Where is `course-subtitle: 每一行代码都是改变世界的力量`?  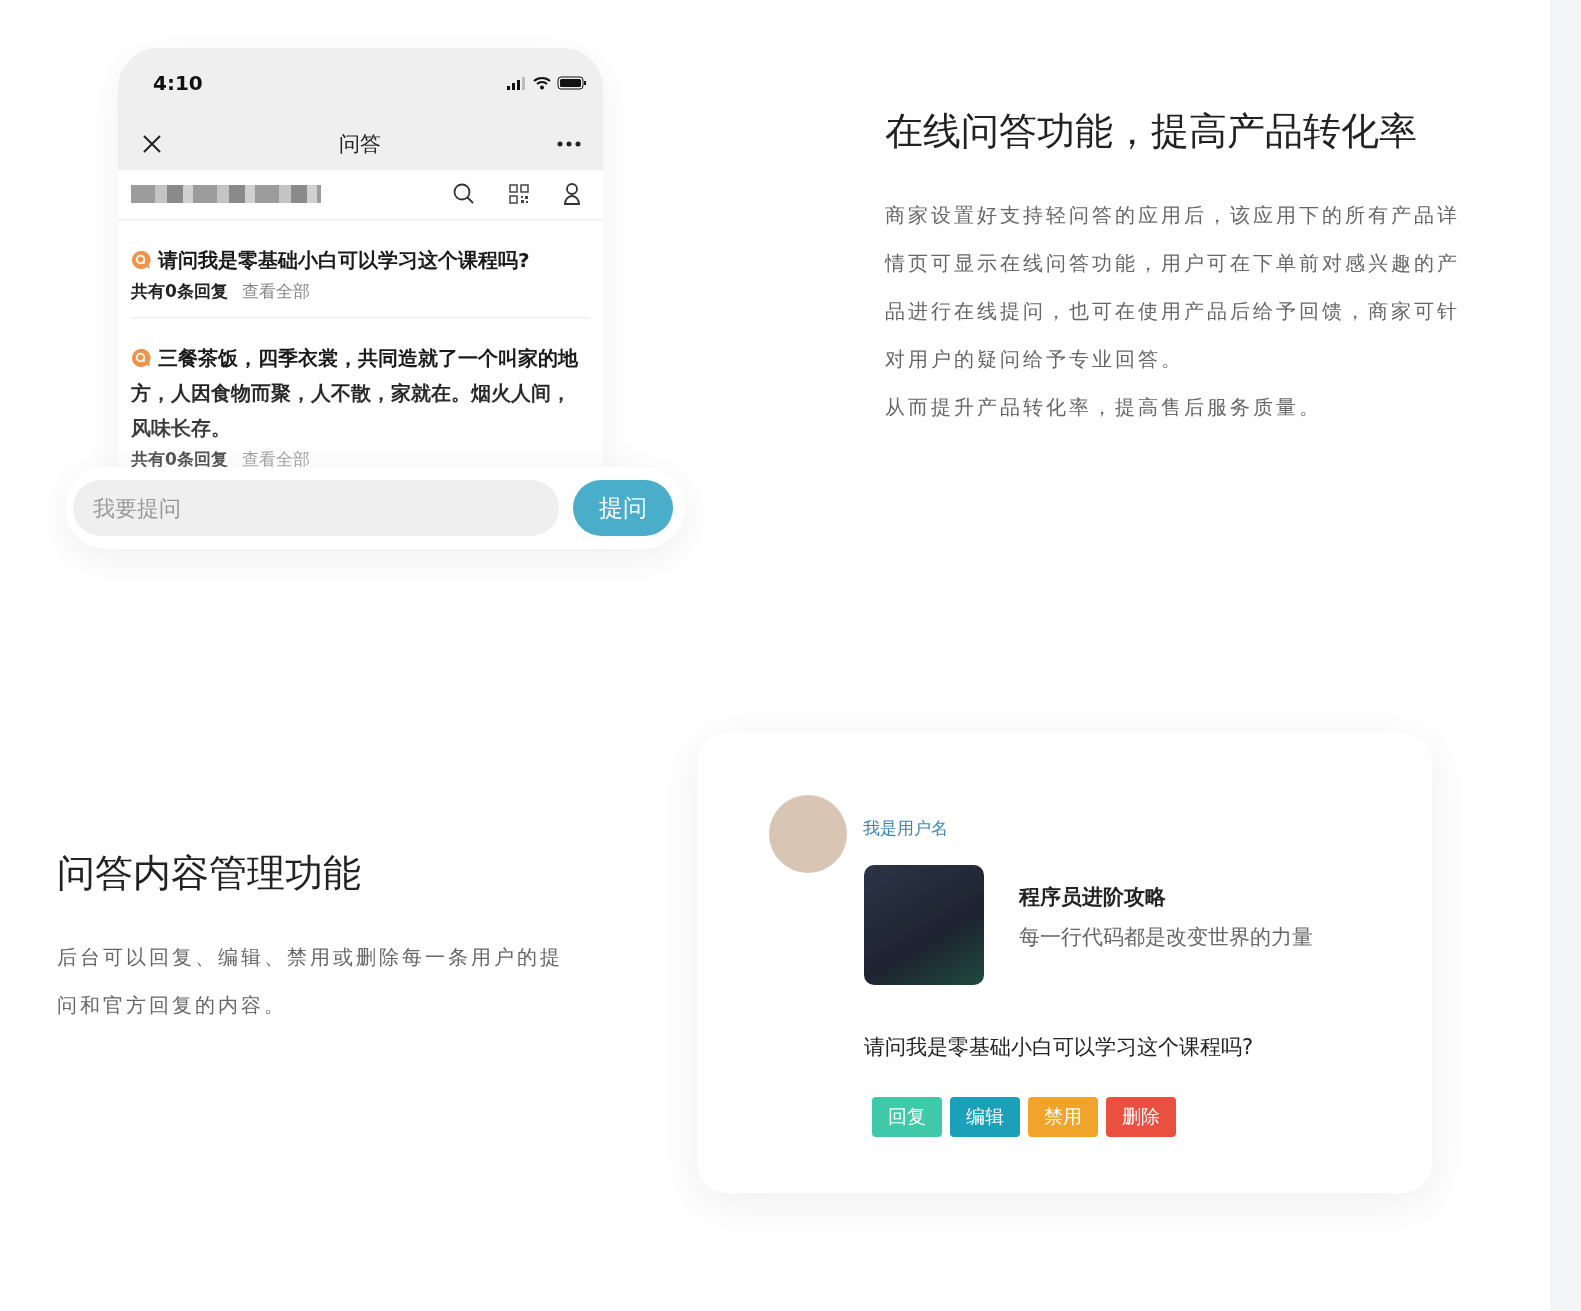
course-subtitle: 每一行代码都是改变世界的力量 is located at coordinates (1166, 937).